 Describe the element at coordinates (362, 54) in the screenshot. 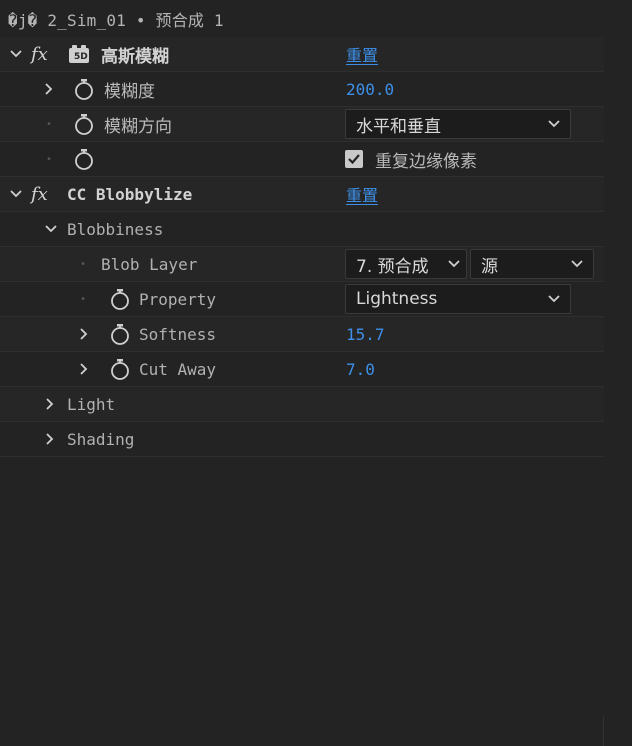

I see `reset-button-gaussian: 重置` at that location.